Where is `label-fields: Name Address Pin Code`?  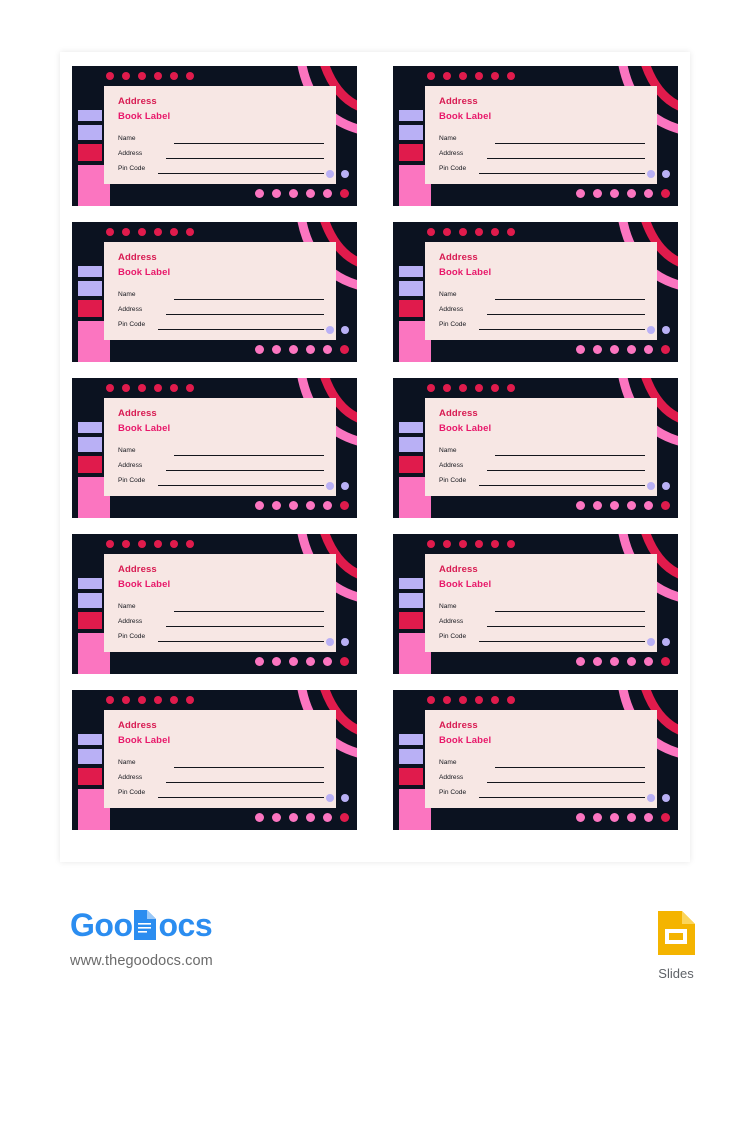
label-fields: Name Address Pin Code is located at coordinates (542, 308).